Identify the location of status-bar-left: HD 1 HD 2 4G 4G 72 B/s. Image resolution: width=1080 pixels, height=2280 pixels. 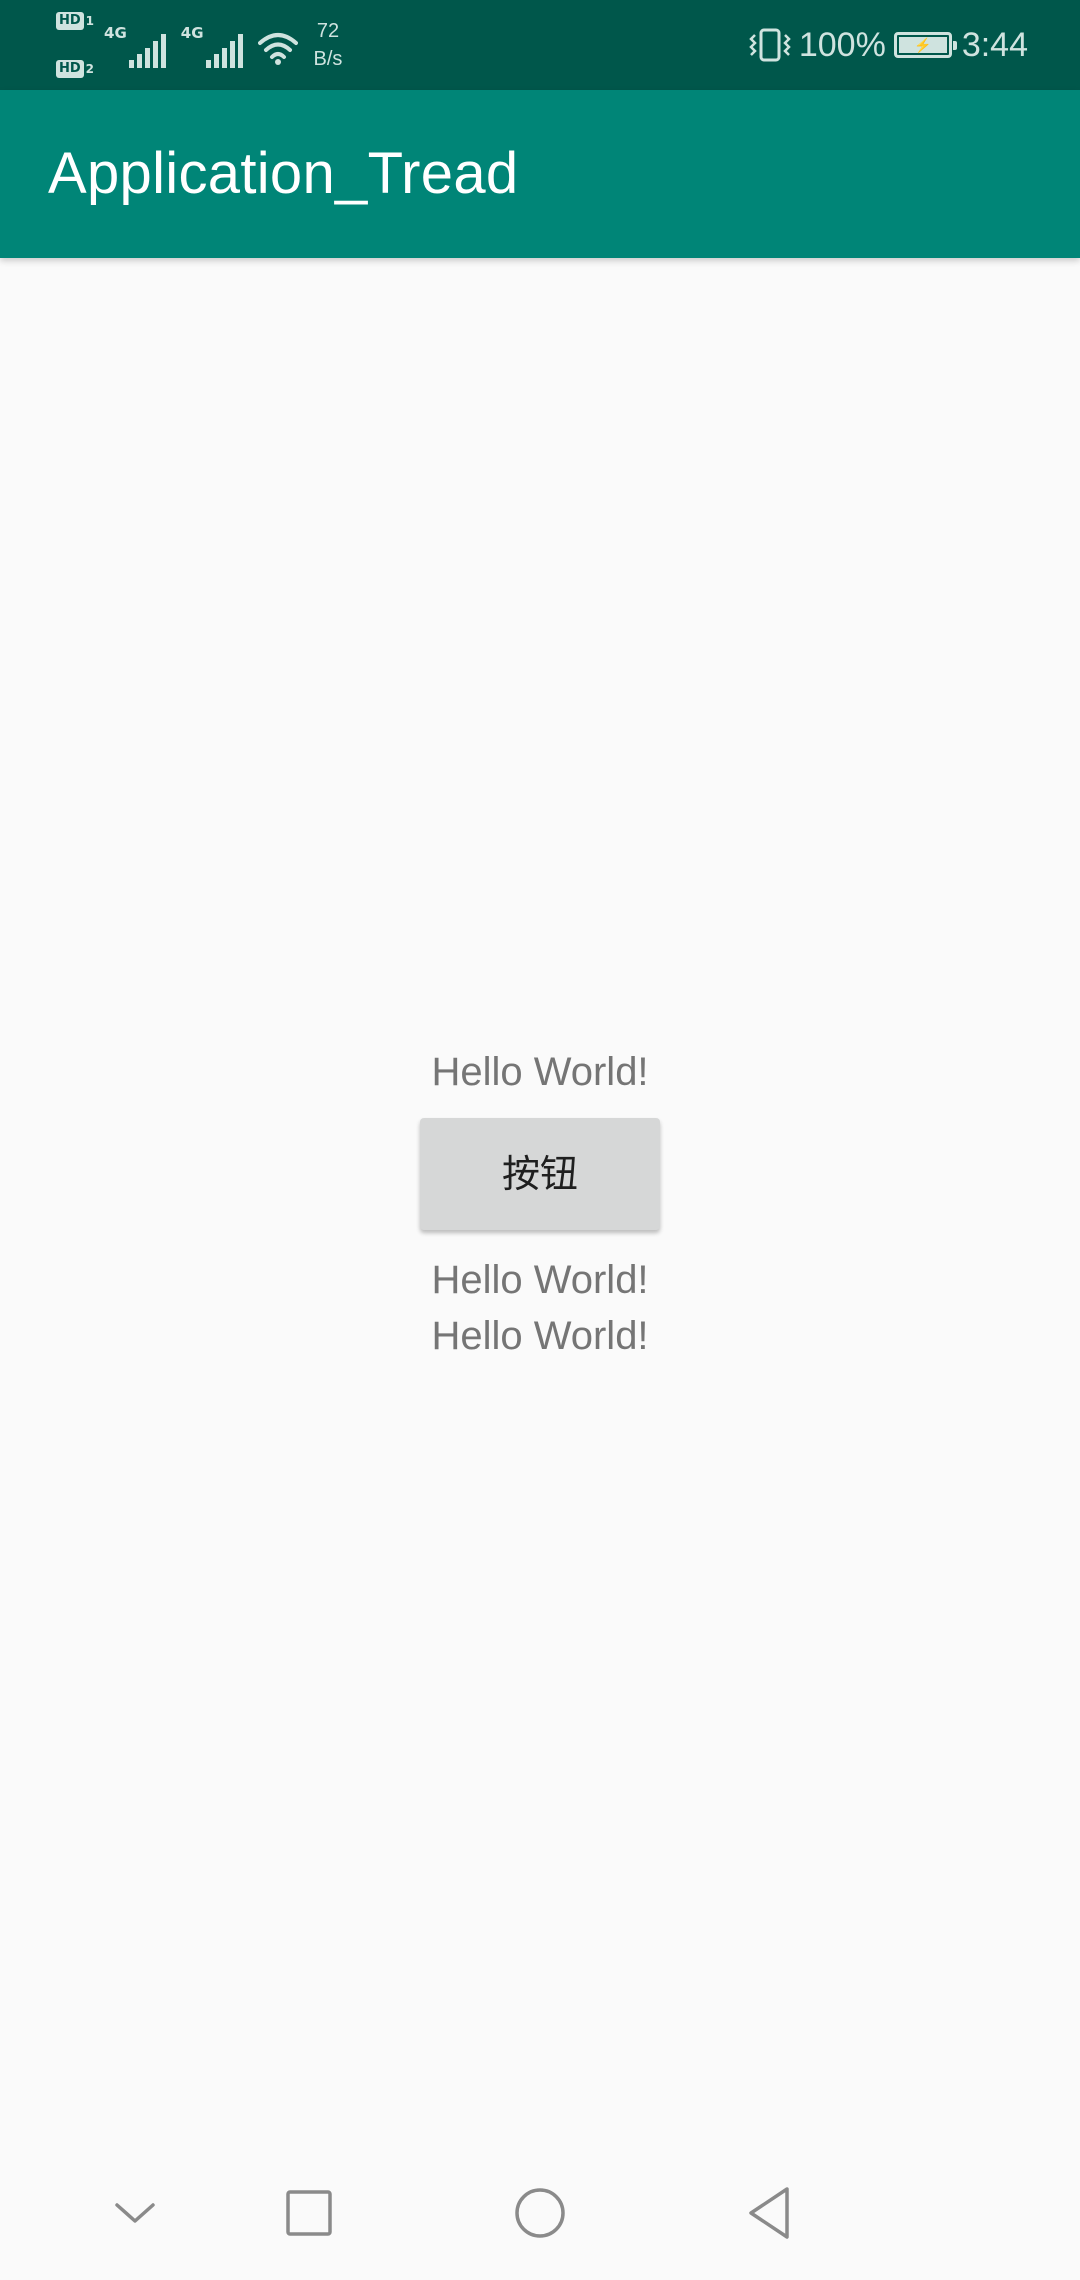
(199, 45).